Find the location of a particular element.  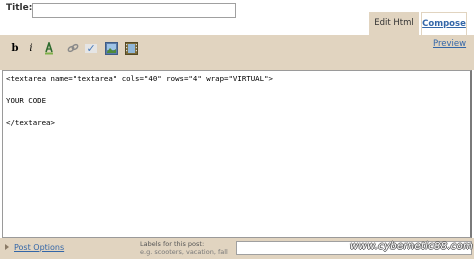

italic-button: i is located at coordinates (31, 48).